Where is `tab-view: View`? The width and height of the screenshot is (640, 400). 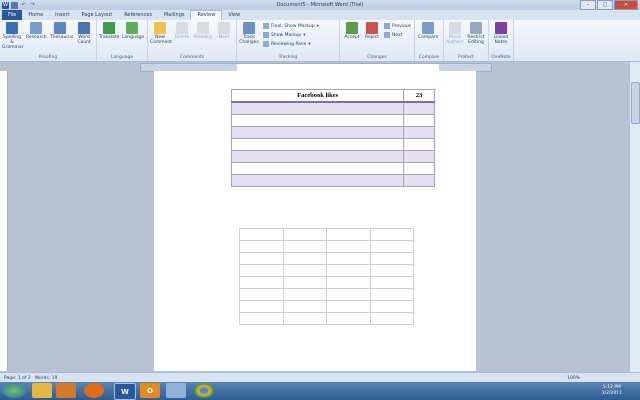 tab-view: View is located at coordinates (234, 15).